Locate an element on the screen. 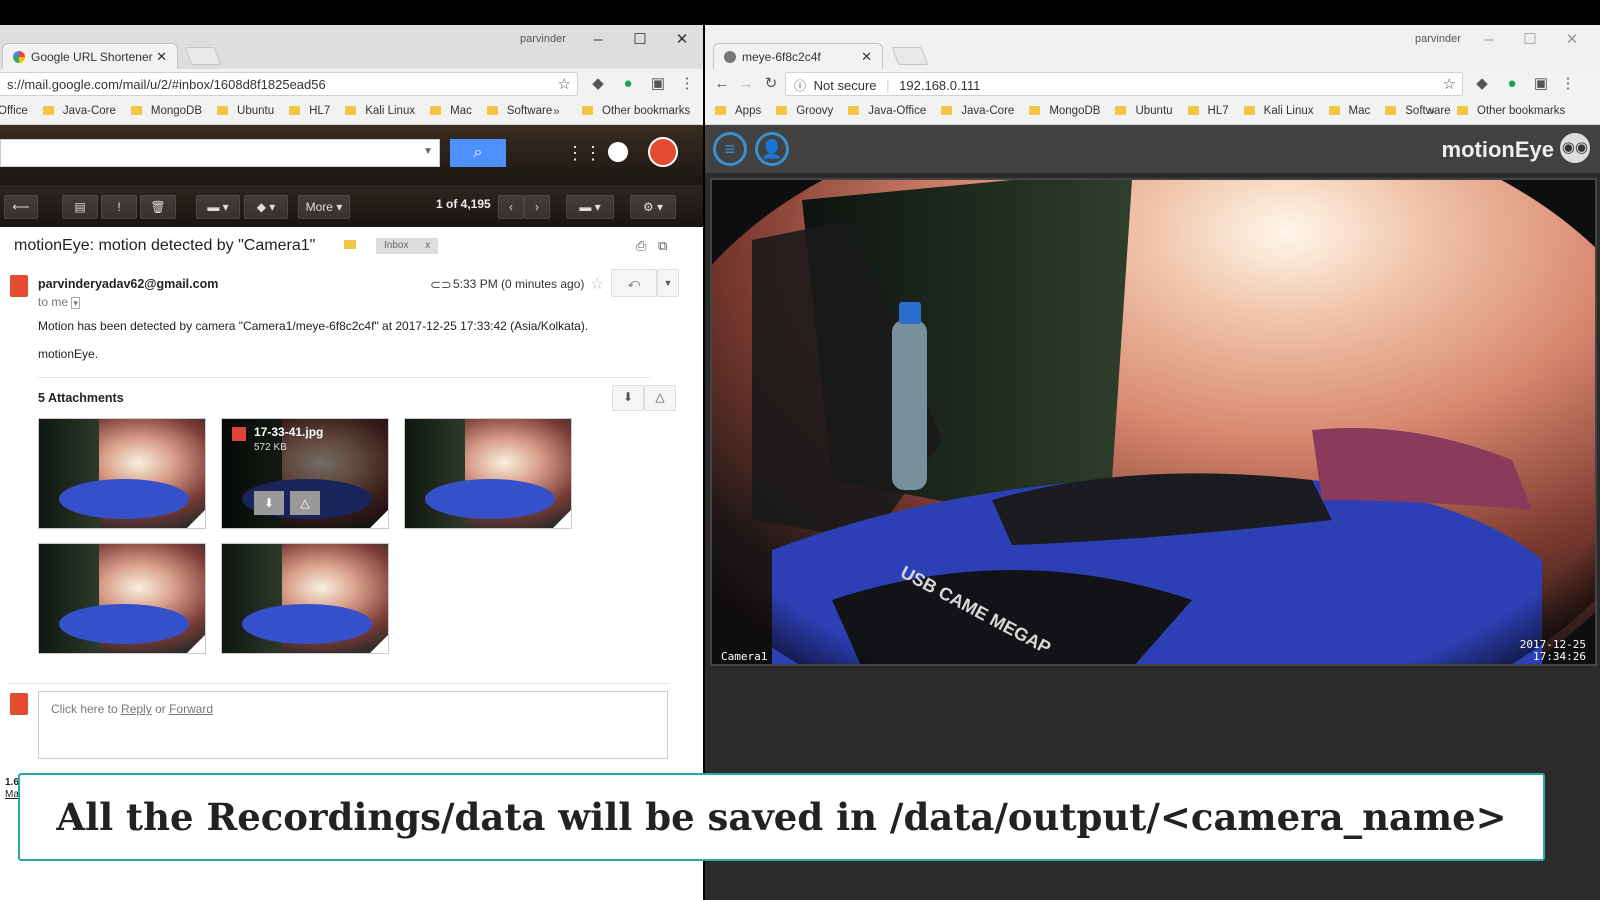 This screenshot has height=900, width=1600. more-button: More ▾ is located at coordinates (324, 207).